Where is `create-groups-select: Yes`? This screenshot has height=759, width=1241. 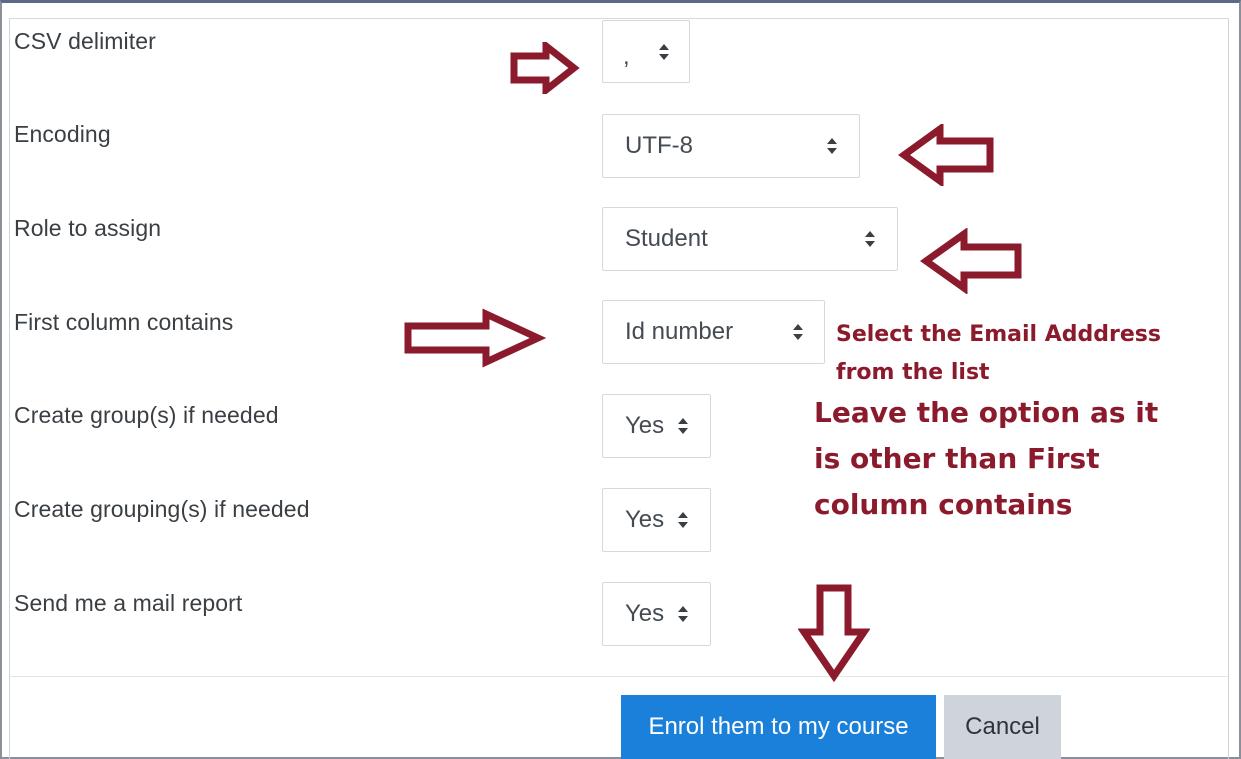
create-groups-select: Yes is located at coordinates (656, 426).